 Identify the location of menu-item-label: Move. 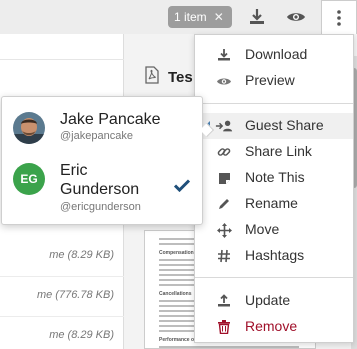
(262, 229).